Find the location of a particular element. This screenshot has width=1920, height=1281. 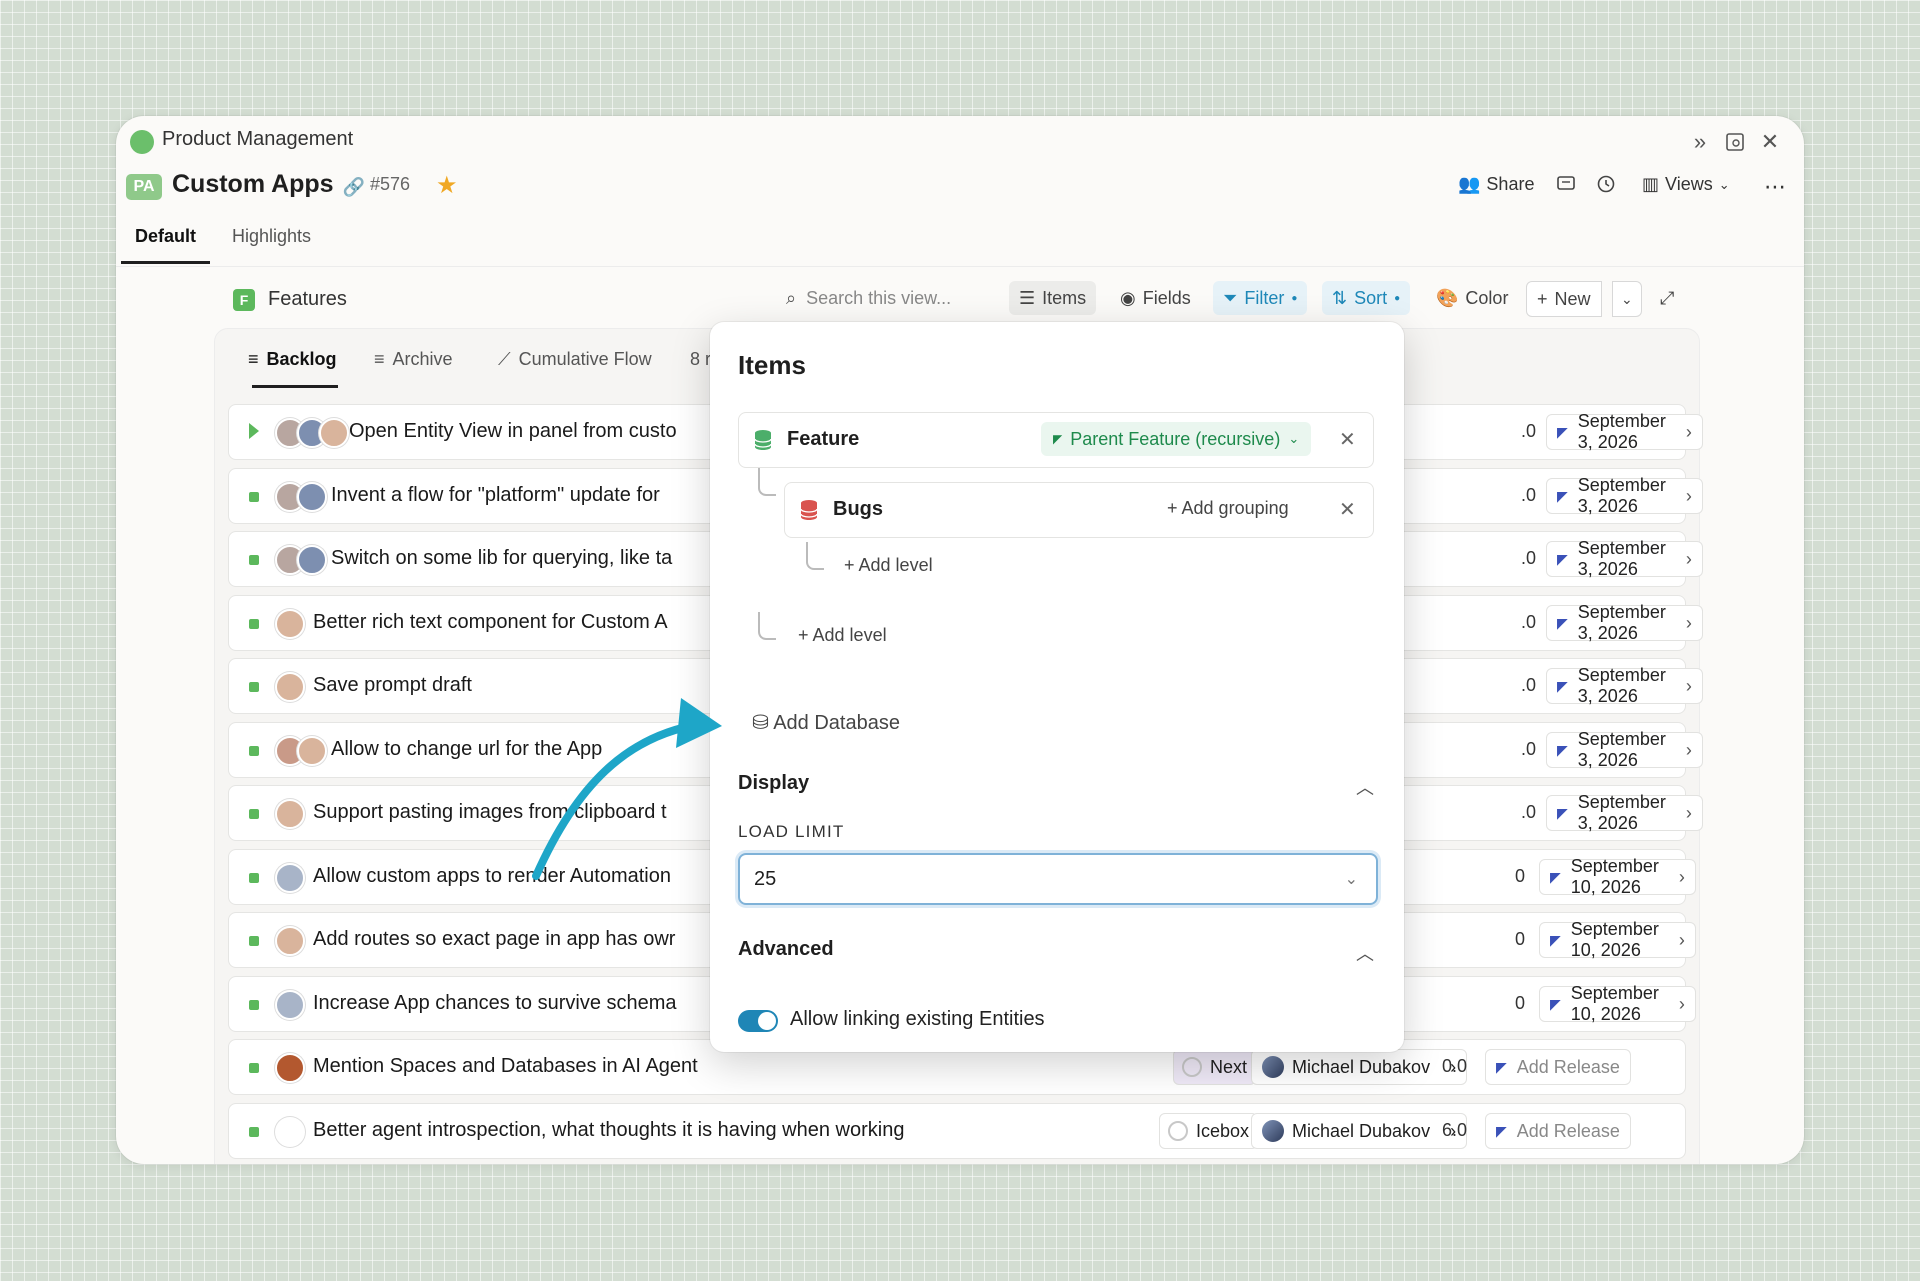

fields-button: ◉ Fields is located at coordinates (1155, 298).